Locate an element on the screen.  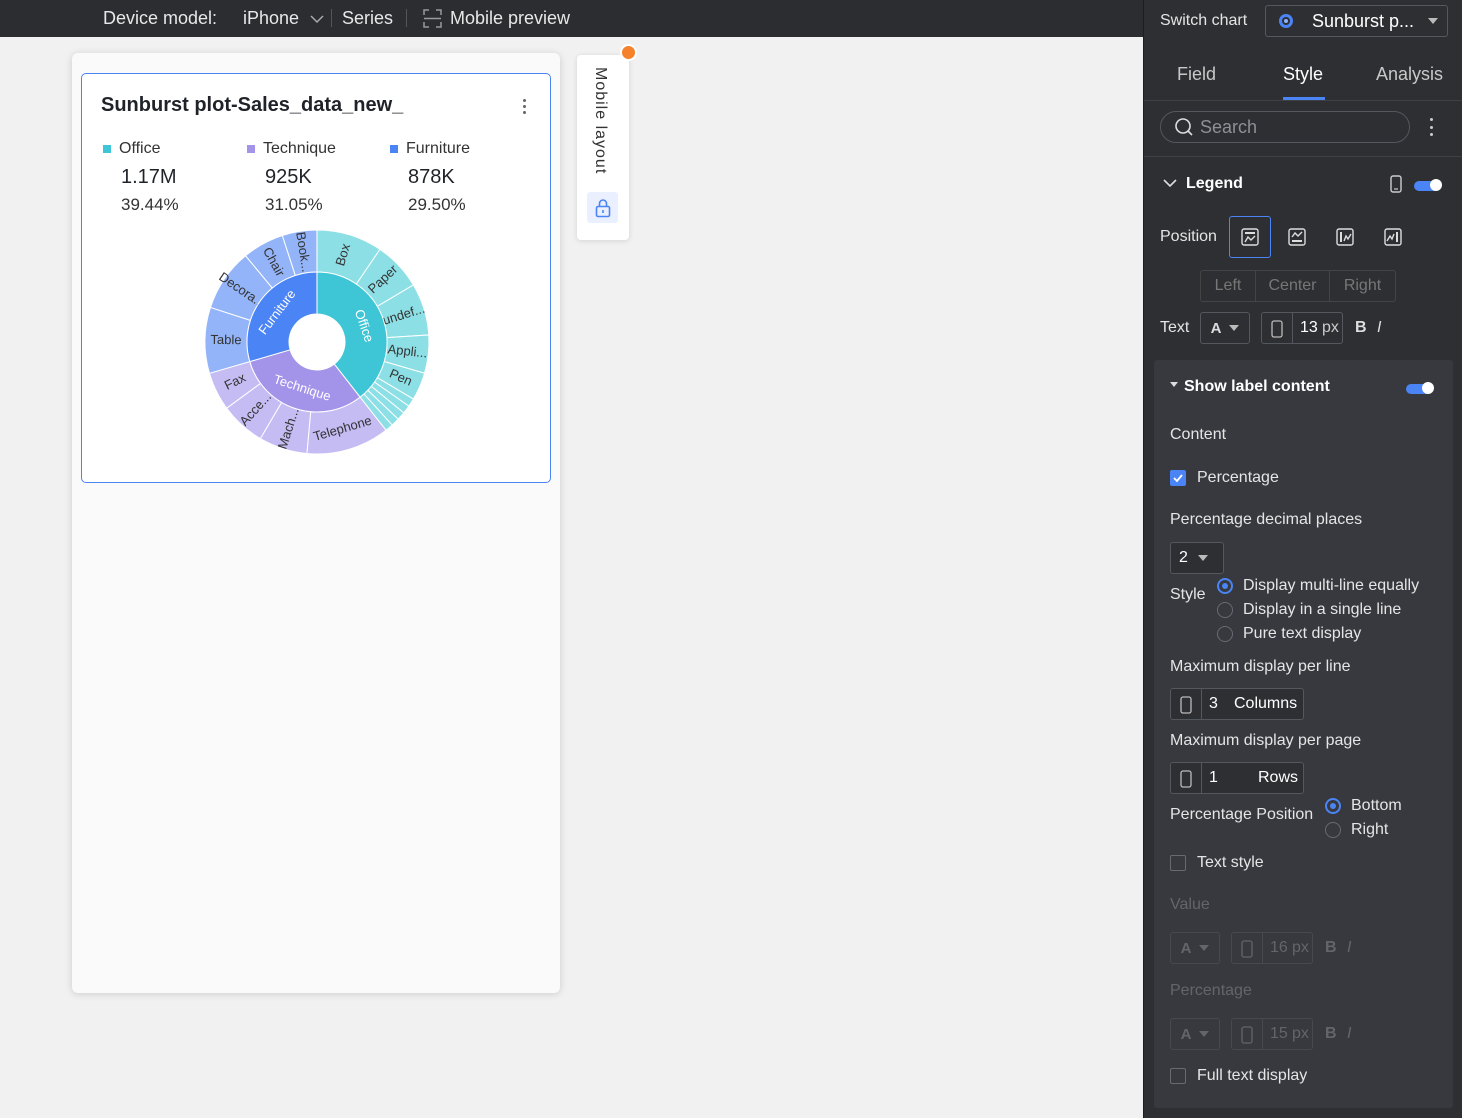
pct-position-bottom-radio is located at coordinates (1333, 806).